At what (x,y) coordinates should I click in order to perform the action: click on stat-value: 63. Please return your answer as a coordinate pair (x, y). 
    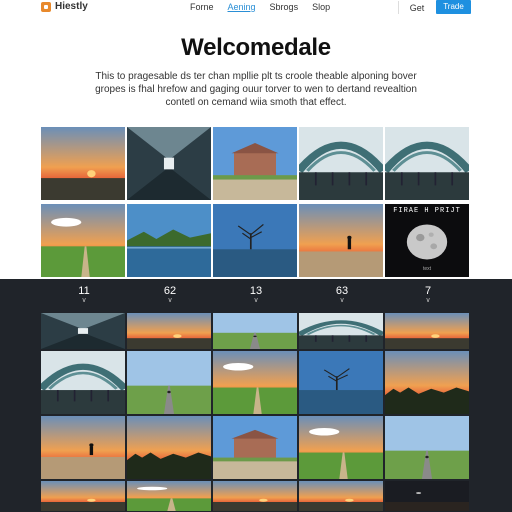
    Looking at the image, I should click on (342, 291).